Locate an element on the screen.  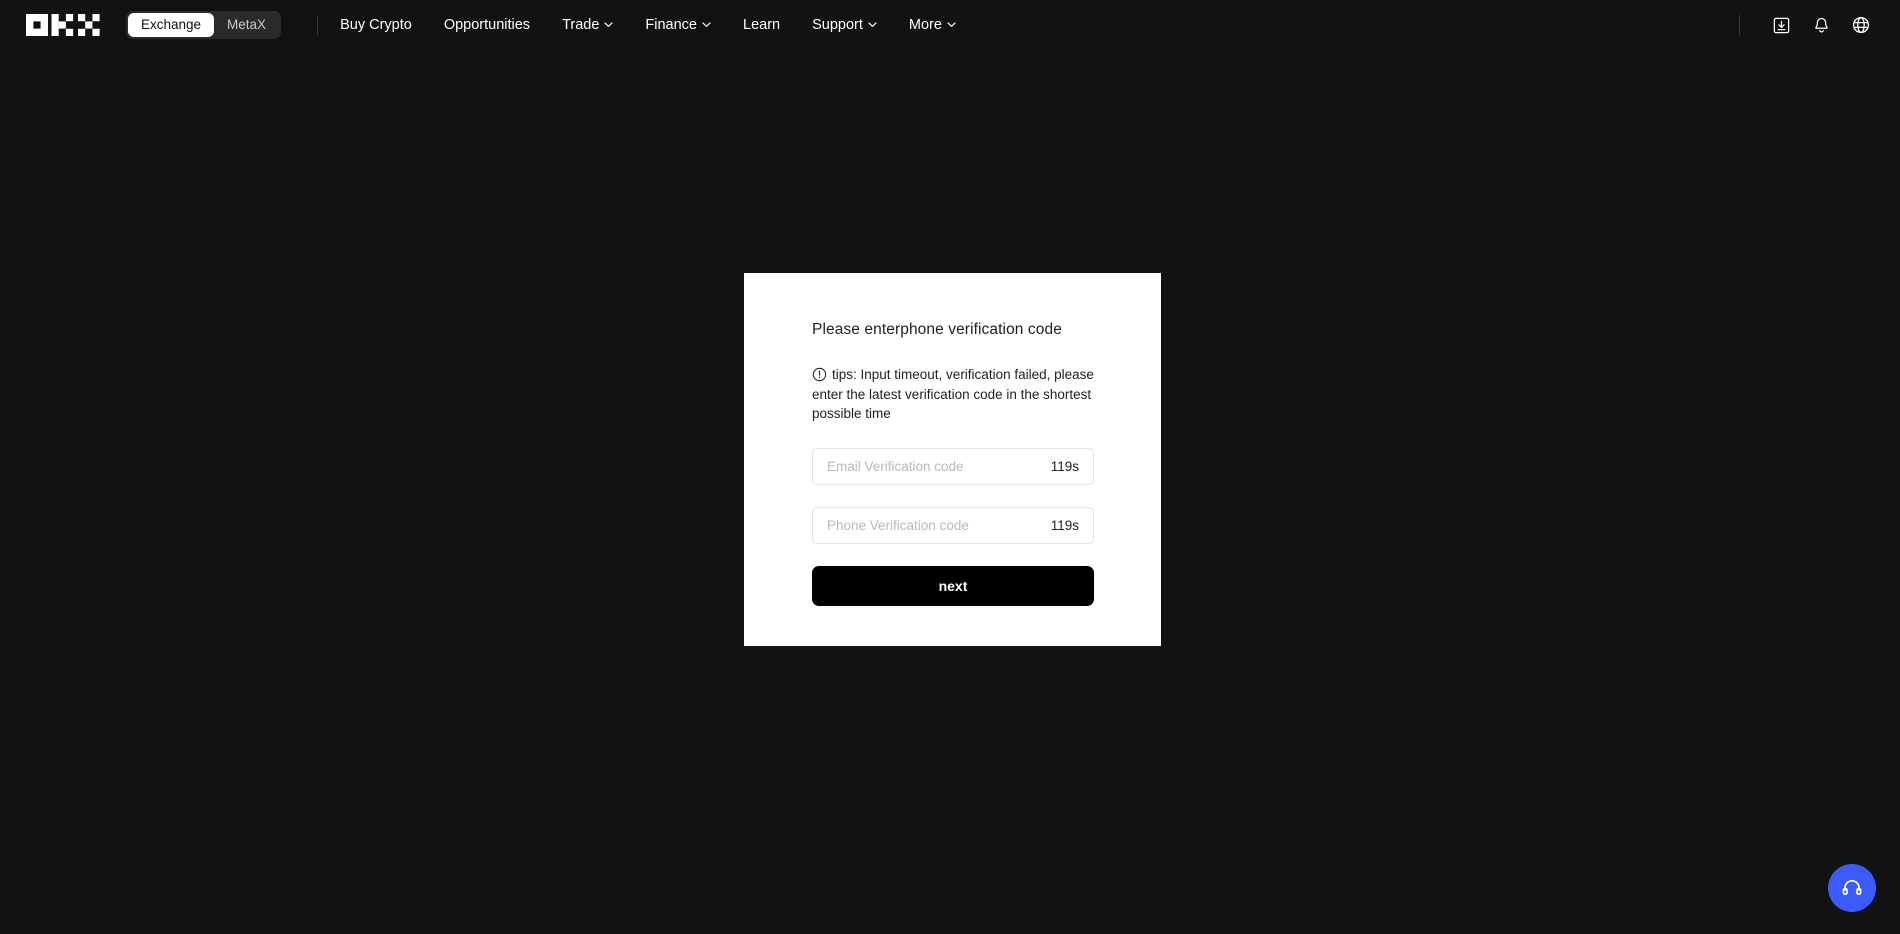
download-icon is located at coordinates (1781, 25).